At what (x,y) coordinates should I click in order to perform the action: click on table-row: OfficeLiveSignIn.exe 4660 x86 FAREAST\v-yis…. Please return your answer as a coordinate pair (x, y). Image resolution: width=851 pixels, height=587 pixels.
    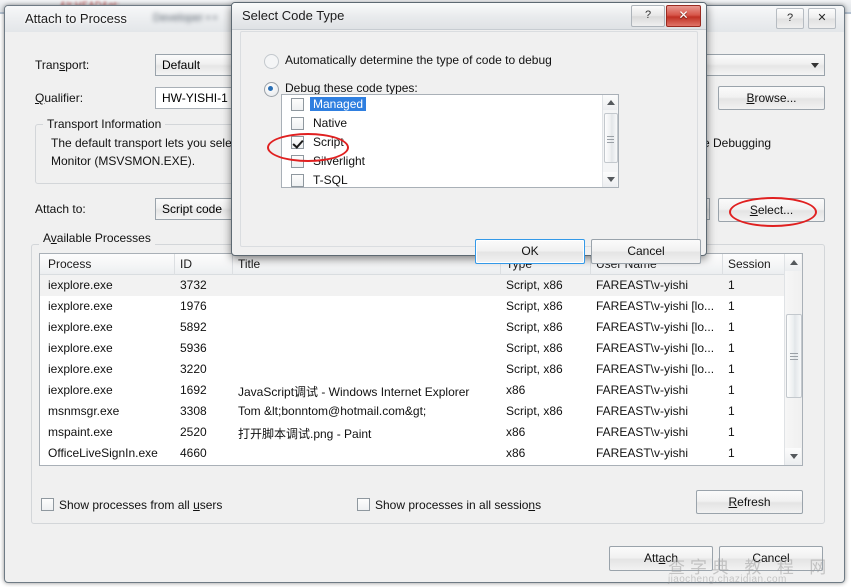
    Looking at the image, I should click on (421, 453).